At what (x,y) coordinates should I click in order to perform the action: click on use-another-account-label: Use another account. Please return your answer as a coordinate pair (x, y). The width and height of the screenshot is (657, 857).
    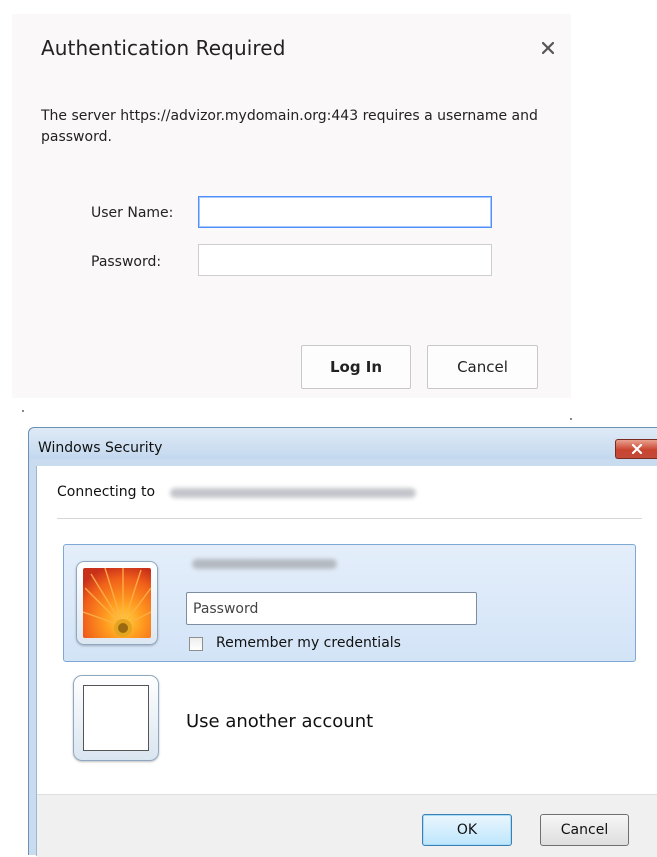
    Looking at the image, I should click on (280, 721).